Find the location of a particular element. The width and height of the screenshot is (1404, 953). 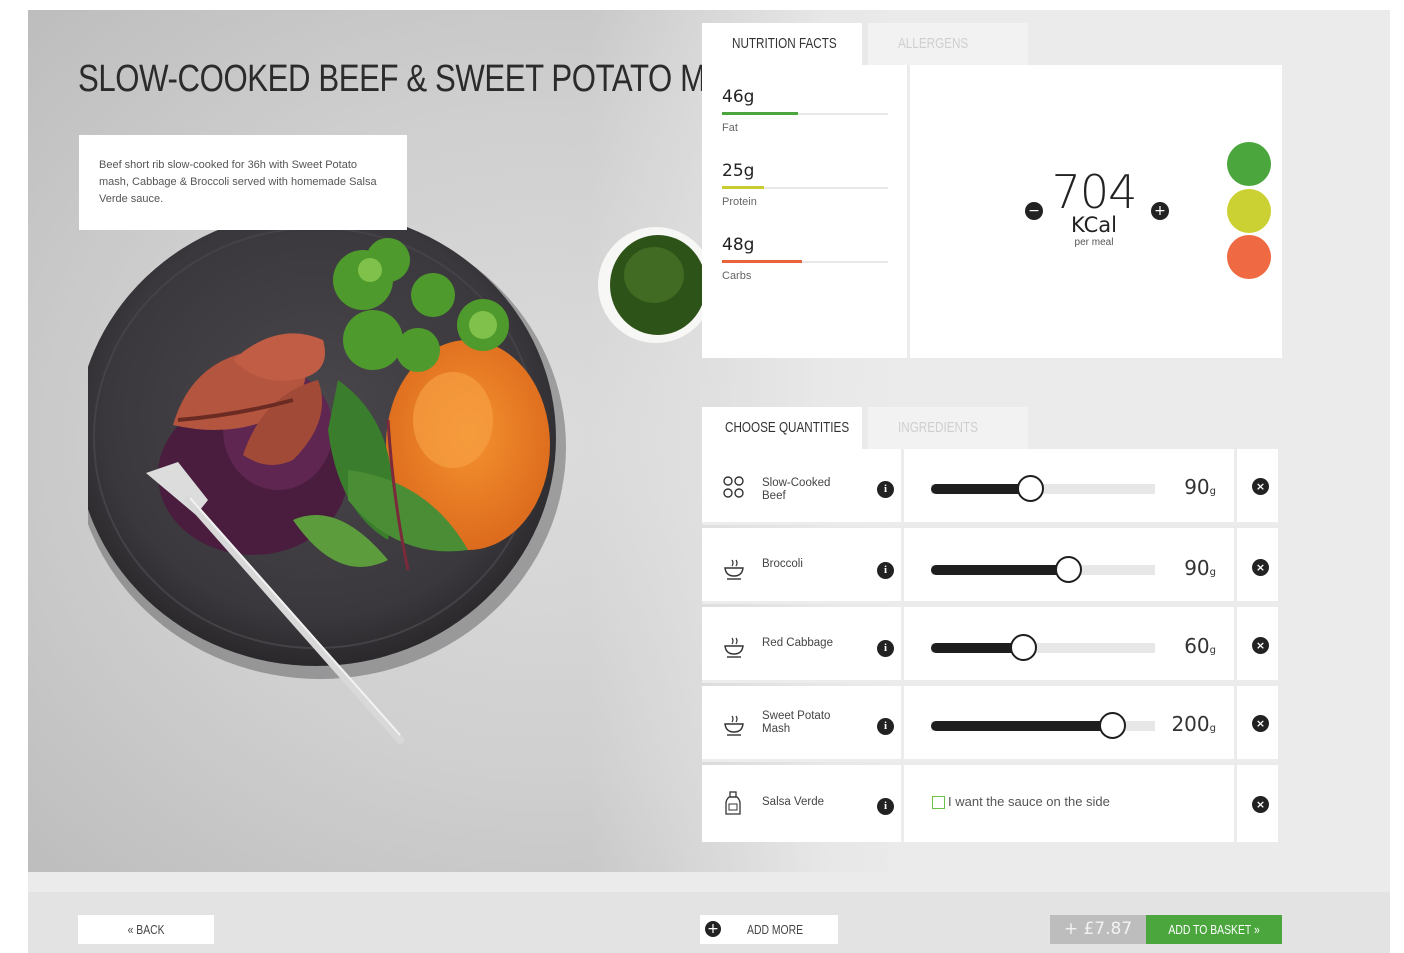

macro-fat: 46g Fat is located at coordinates (805, 110).